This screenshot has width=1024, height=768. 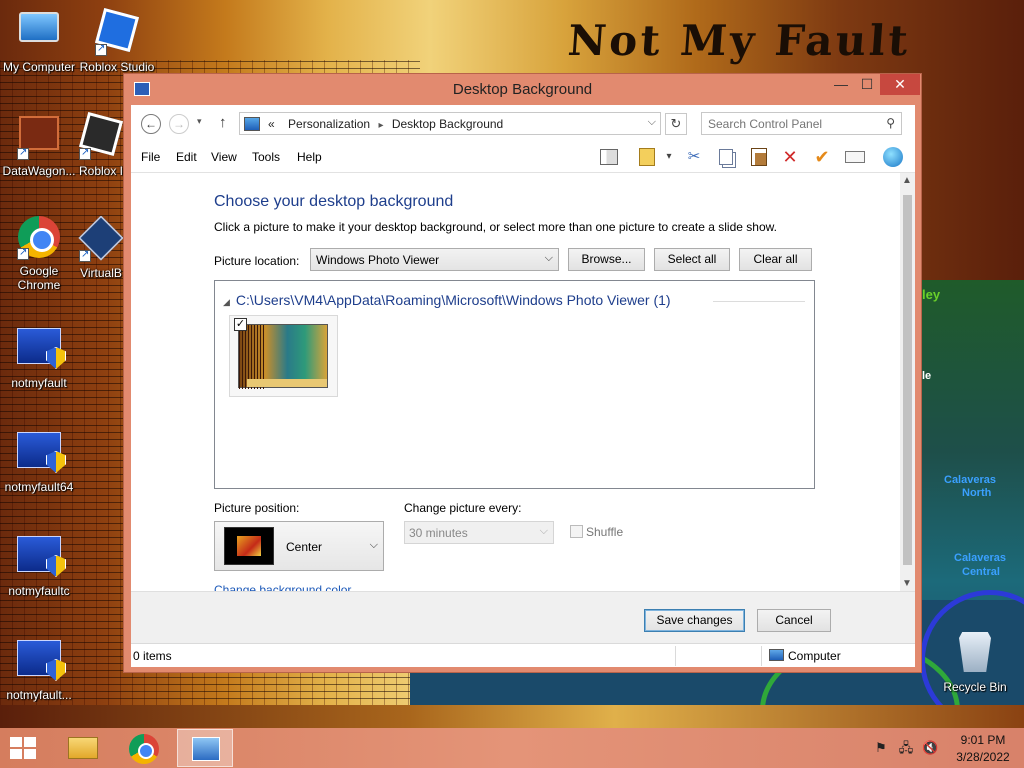 I want to click on change-interval-label: Change picture every:, so click(x=463, y=508).